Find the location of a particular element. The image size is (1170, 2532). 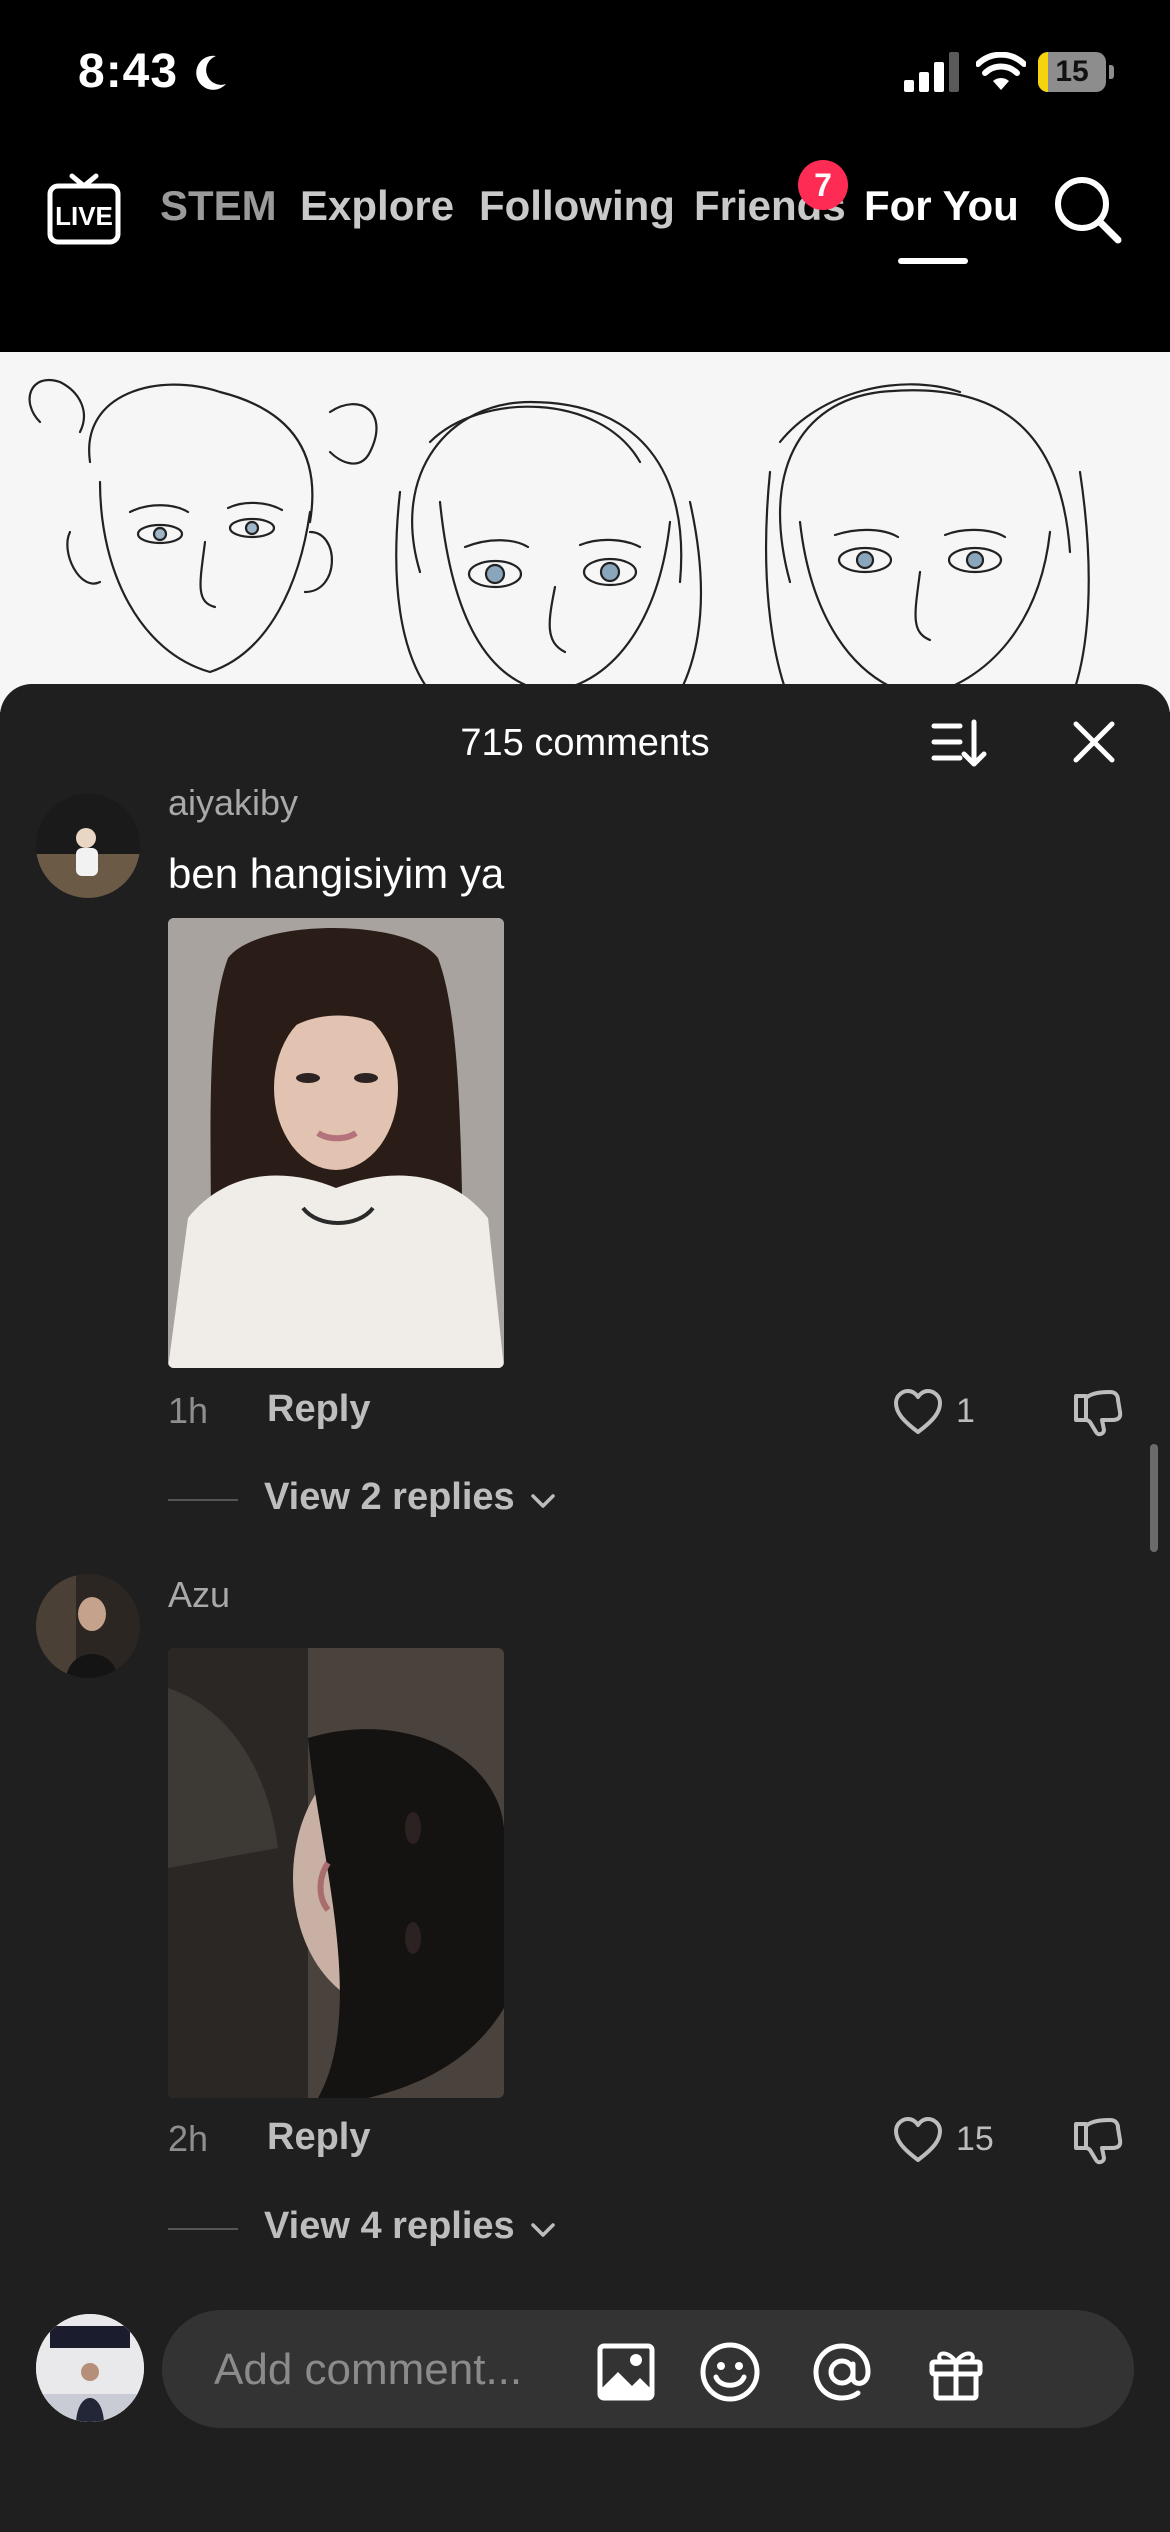

status-bar: 8:43 15 is located at coordinates (585, 70).